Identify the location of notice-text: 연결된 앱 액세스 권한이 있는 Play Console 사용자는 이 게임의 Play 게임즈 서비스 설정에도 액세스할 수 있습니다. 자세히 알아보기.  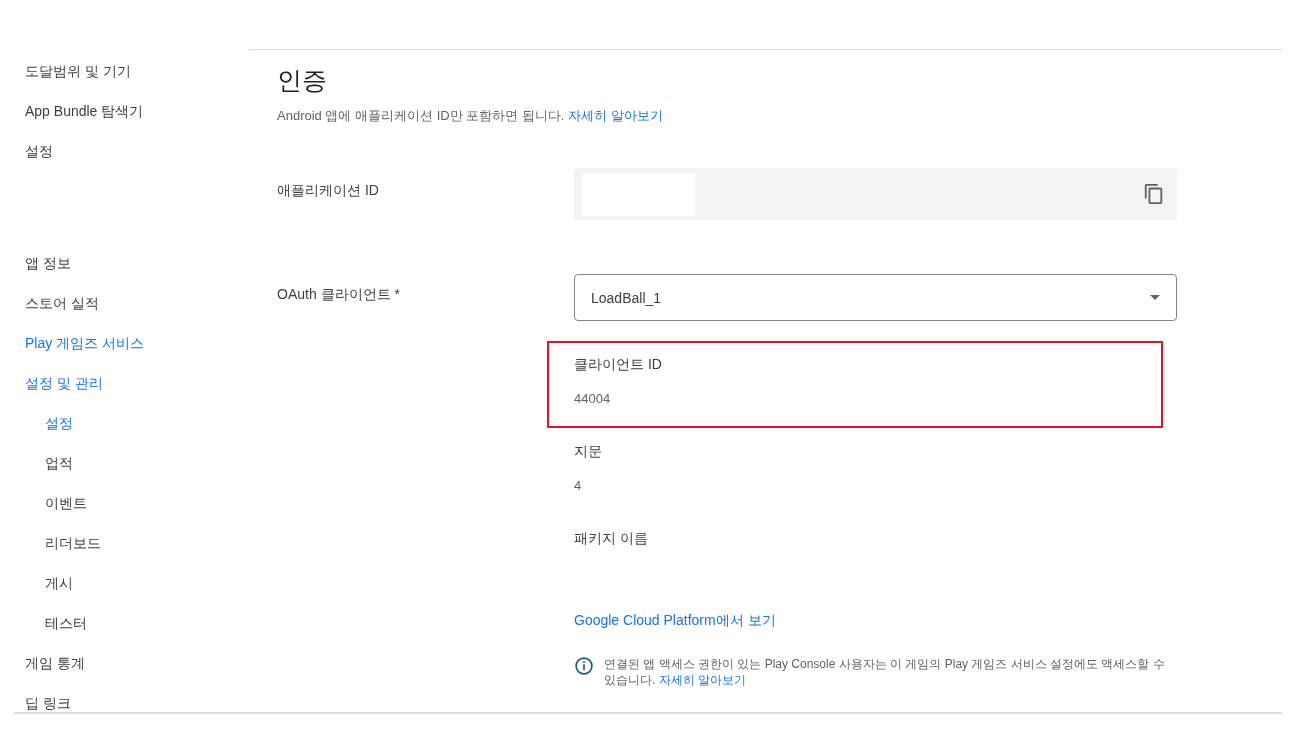
(885, 672).